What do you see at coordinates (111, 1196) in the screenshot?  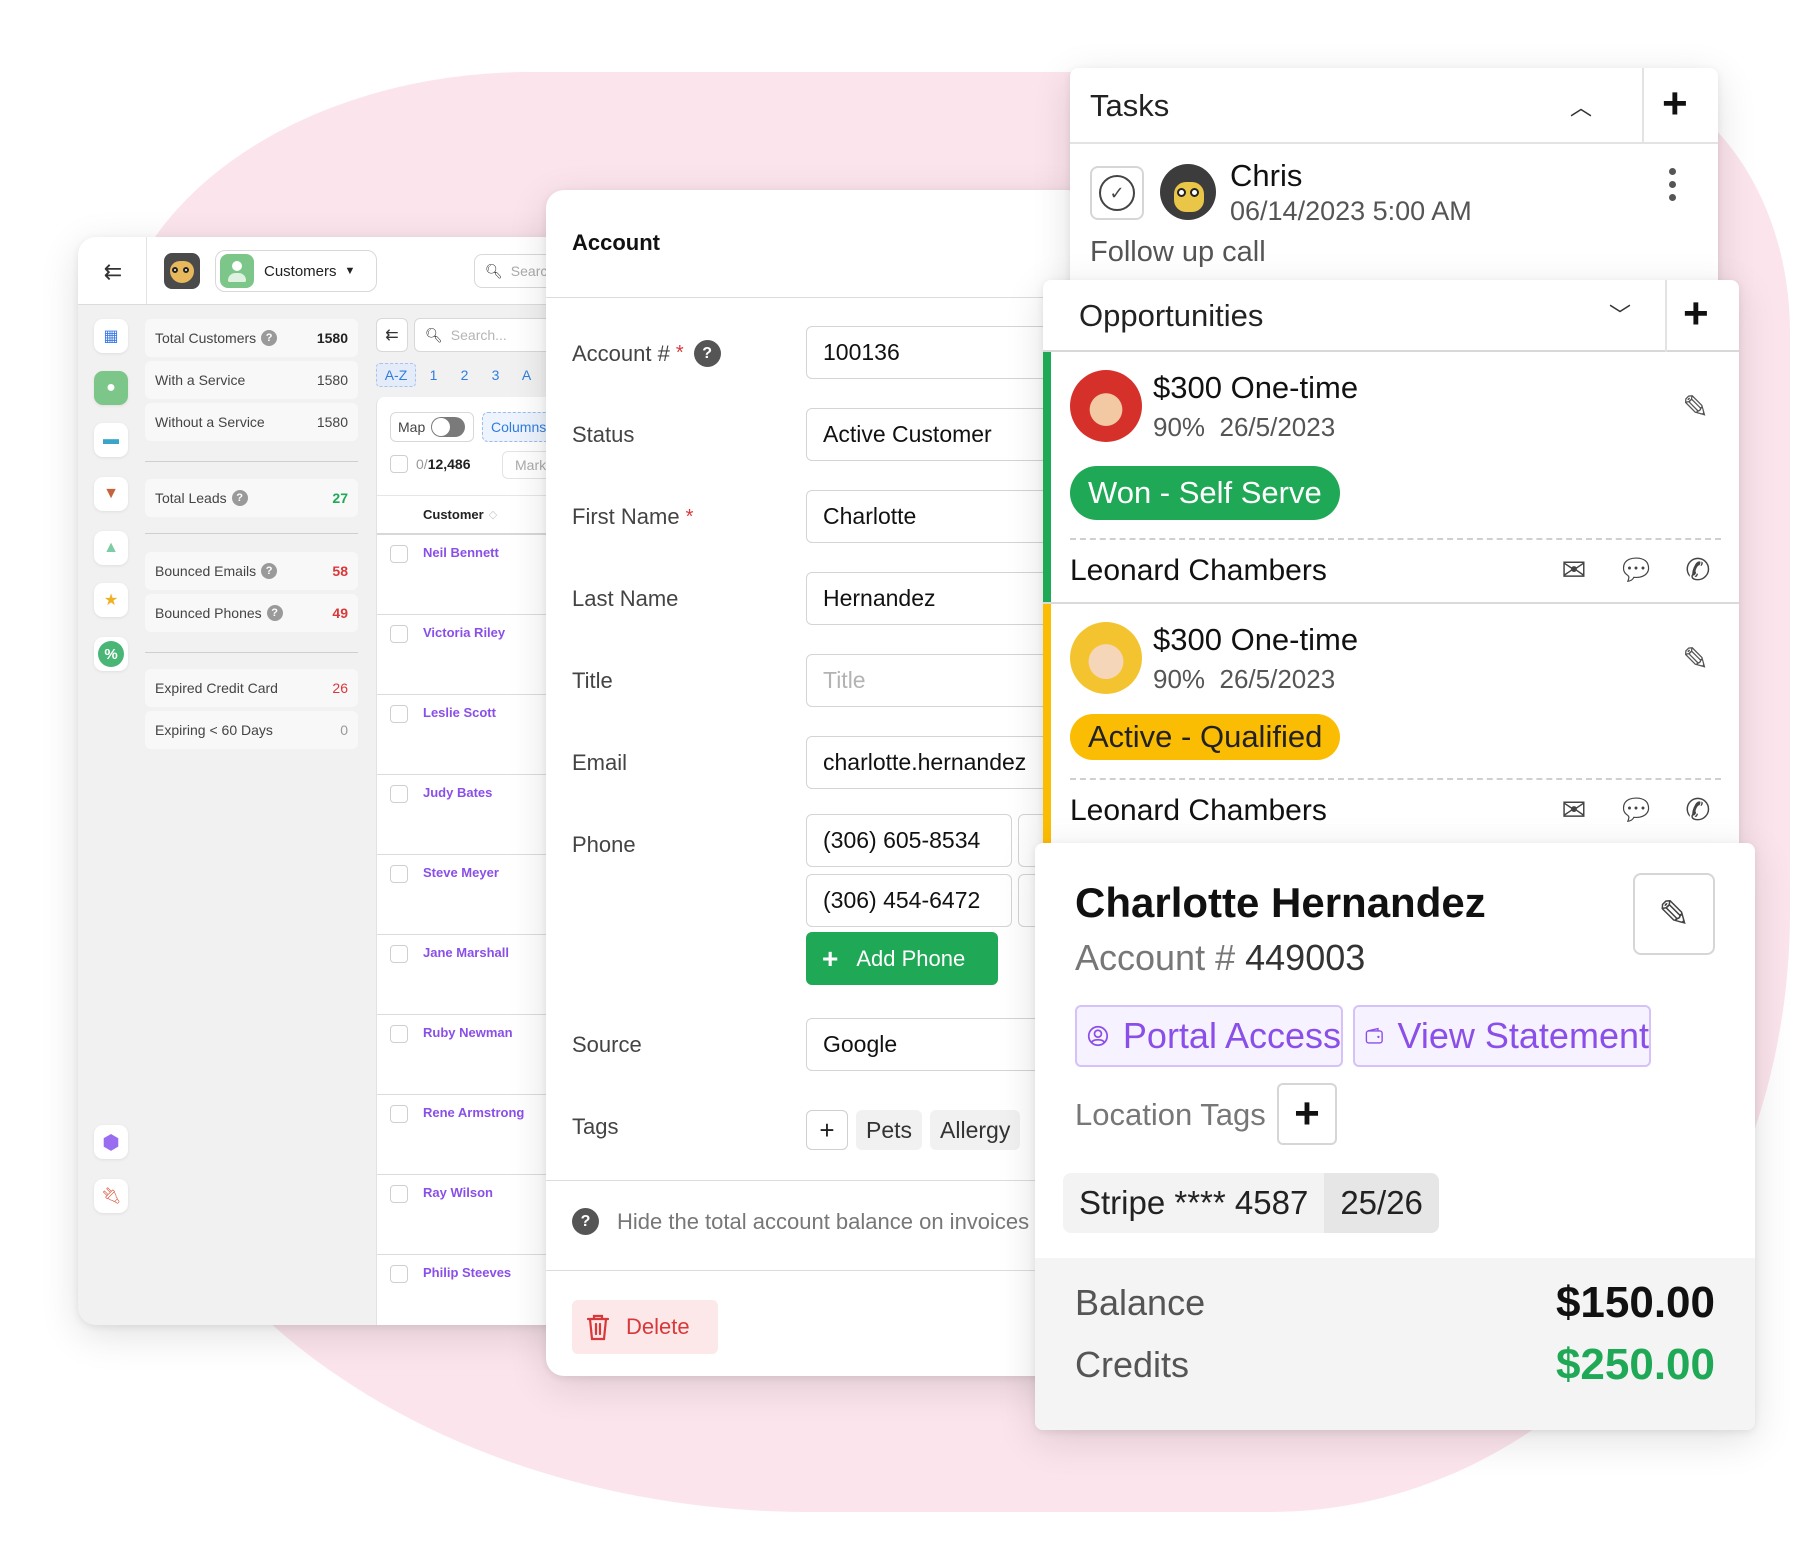 I see `integrations-plug-icon: 🔌︎` at bounding box center [111, 1196].